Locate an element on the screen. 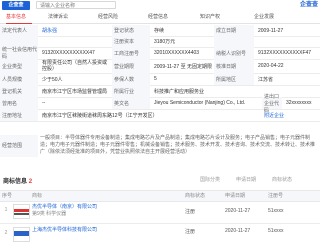 This screenshot has height=242, width=320. tab-legal: 法律诉讼 is located at coordinates (61, 17).